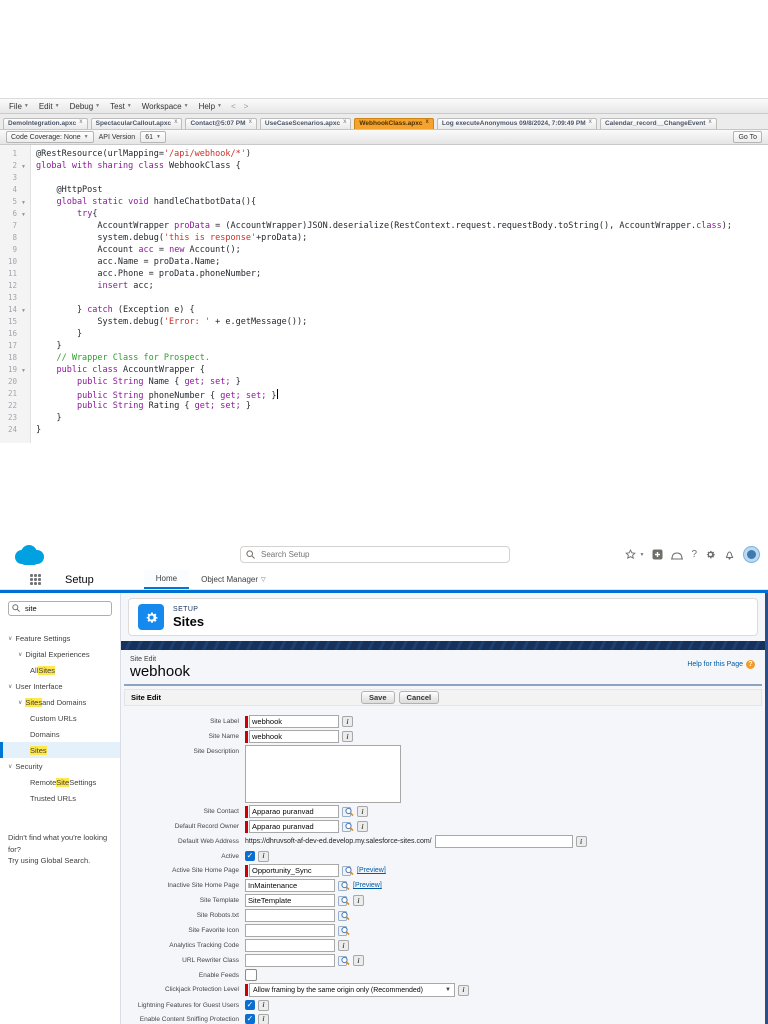 This screenshot has height=1024, width=768. What do you see at coordinates (419, 697) in the screenshot?
I see `cancel-button: Cancel` at bounding box center [419, 697].